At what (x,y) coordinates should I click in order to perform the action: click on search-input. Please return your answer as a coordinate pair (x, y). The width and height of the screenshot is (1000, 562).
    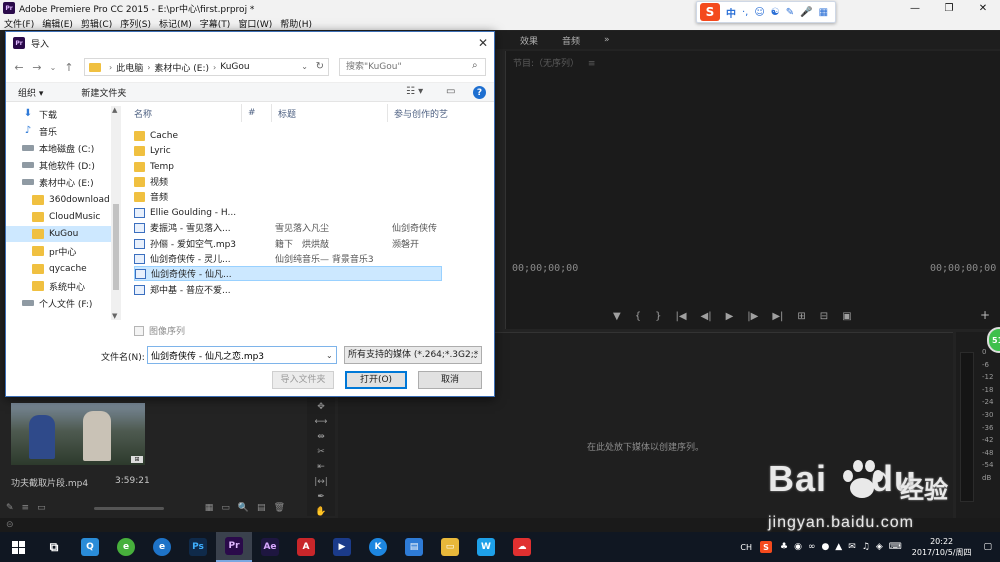
    Looking at the image, I should click on (412, 67).